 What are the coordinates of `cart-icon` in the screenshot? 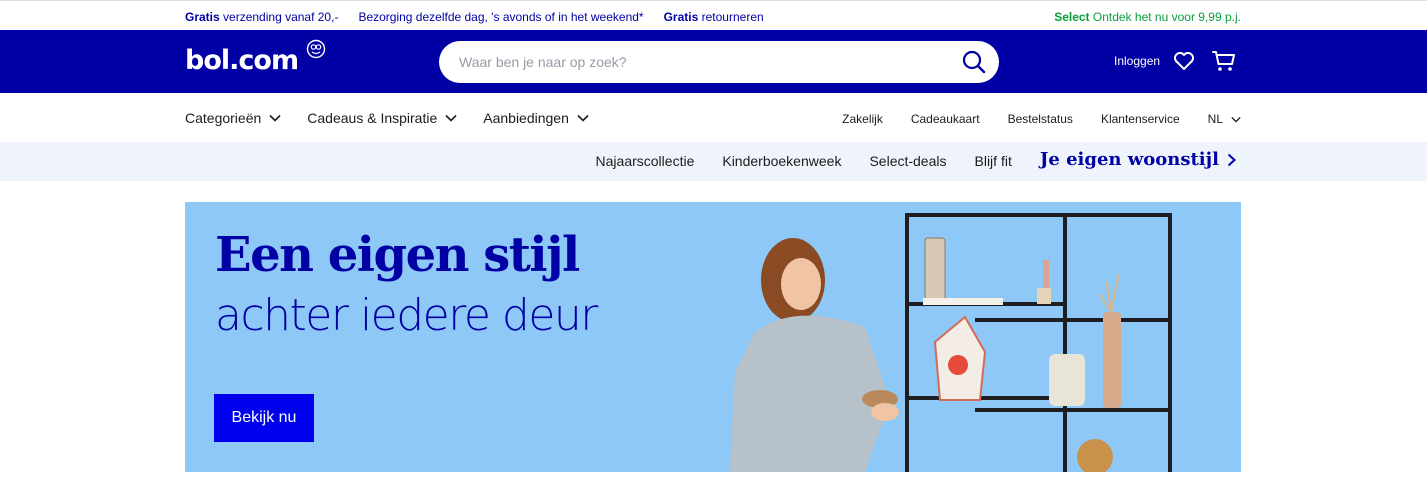 It's located at (1224, 61).